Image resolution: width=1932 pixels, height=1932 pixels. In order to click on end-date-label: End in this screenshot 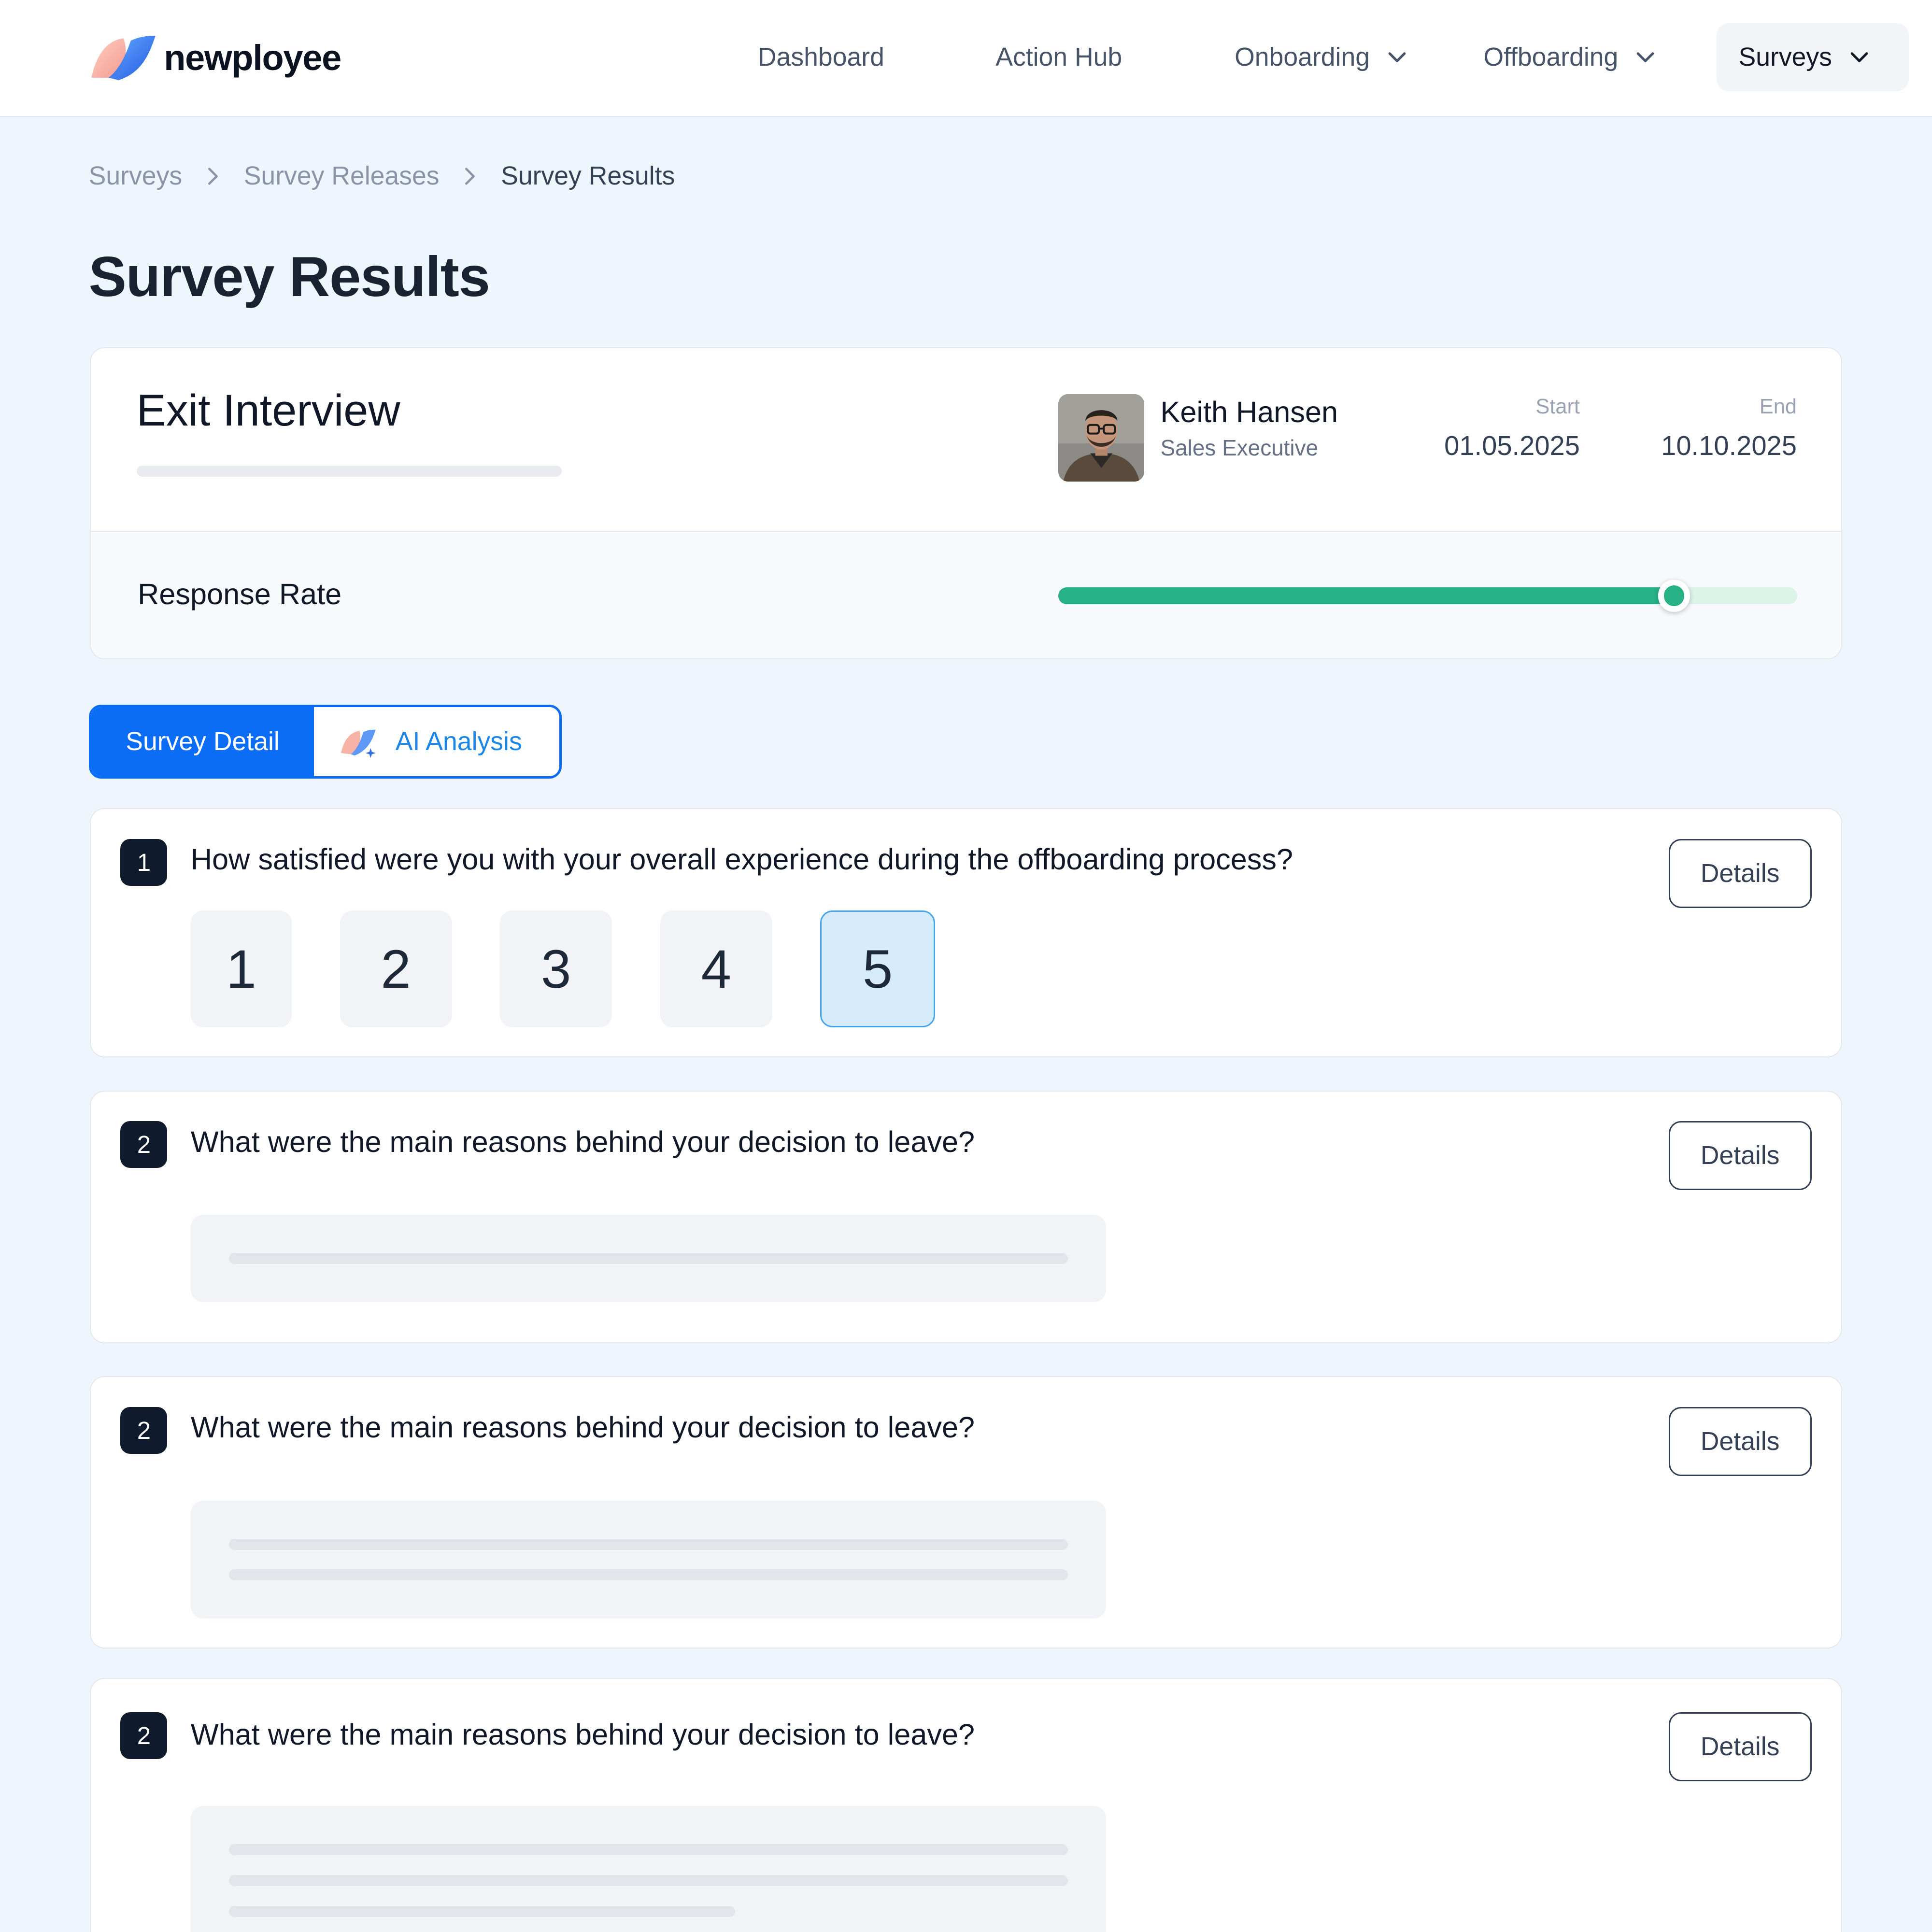, I will do `click(1778, 407)`.